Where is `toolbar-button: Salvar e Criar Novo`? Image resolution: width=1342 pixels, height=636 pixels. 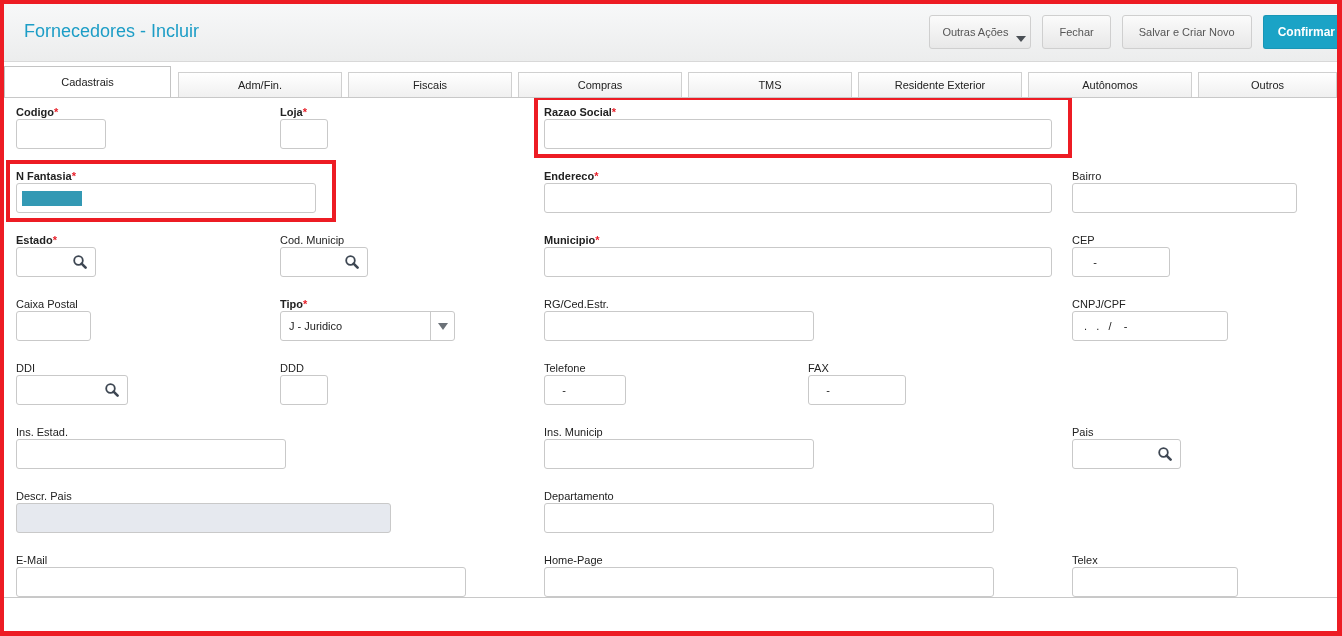
toolbar-button: Salvar e Criar Novo is located at coordinates (1186, 32).